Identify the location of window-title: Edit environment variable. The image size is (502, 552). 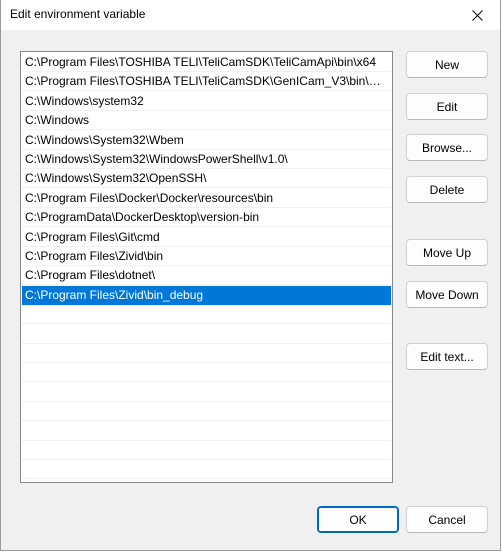
(78, 14).